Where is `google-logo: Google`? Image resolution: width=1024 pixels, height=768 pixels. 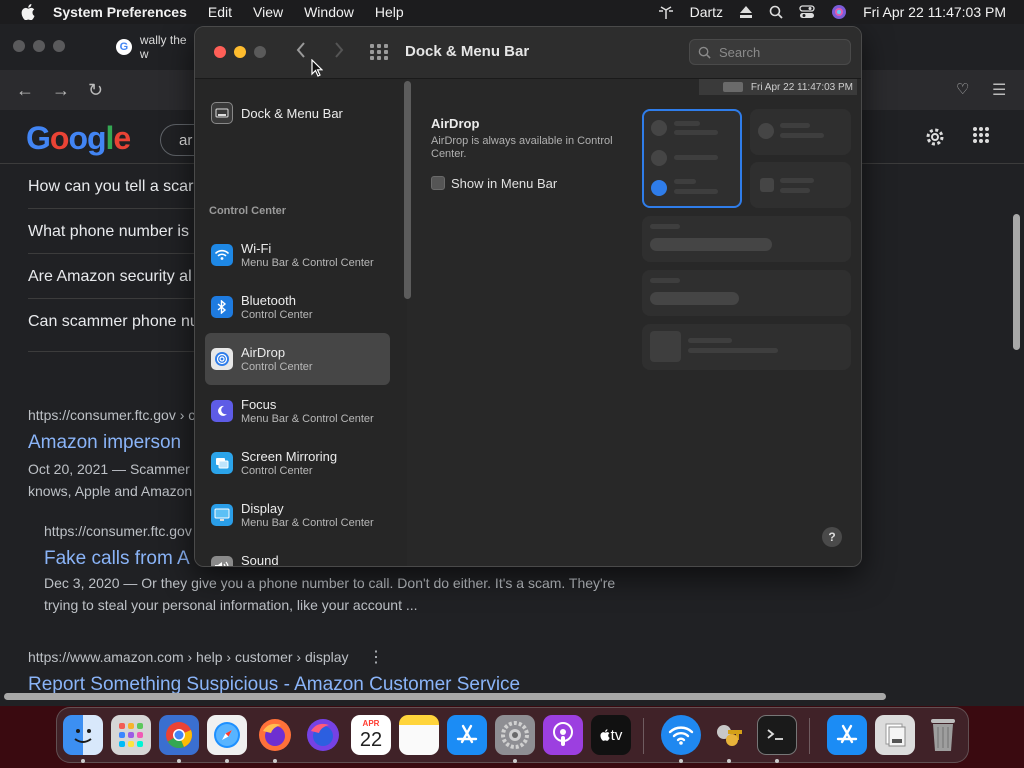
google-logo: Google is located at coordinates (78, 138).